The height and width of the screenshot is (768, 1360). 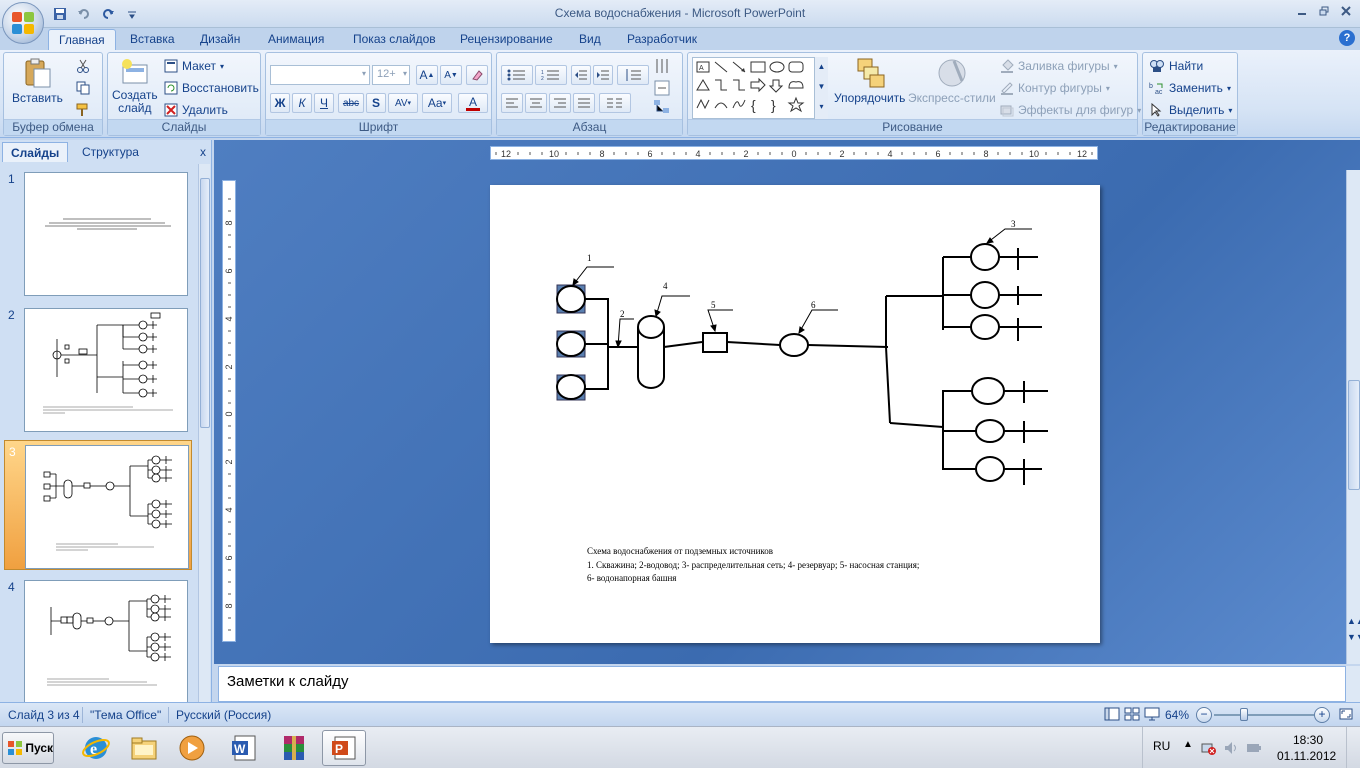 I want to click on format-painter-icon, so click(x=83, y=110).